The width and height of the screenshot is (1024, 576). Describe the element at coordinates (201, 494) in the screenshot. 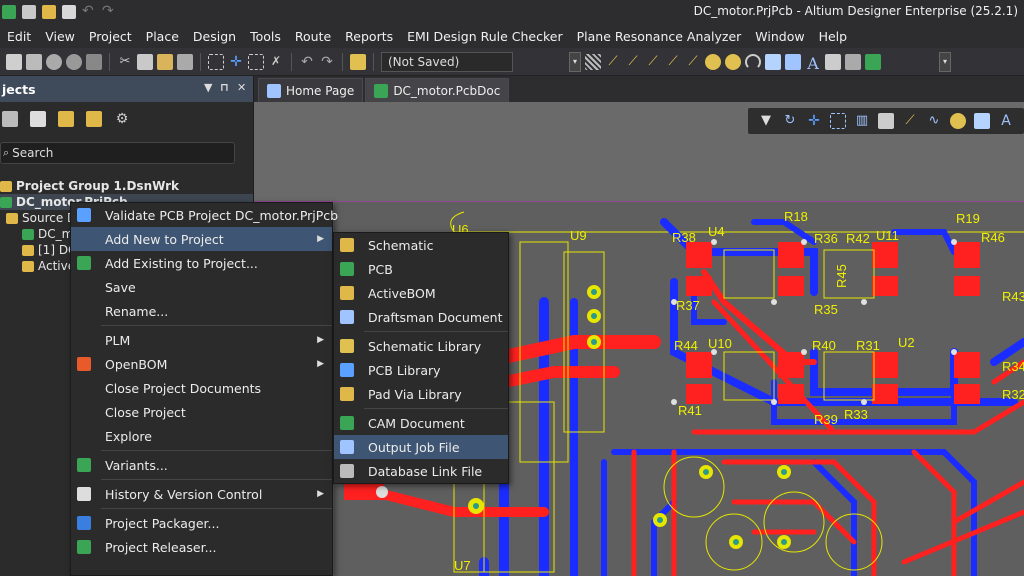

I see `menu-item-history-version-control: History & Version Control ▶` at that location.